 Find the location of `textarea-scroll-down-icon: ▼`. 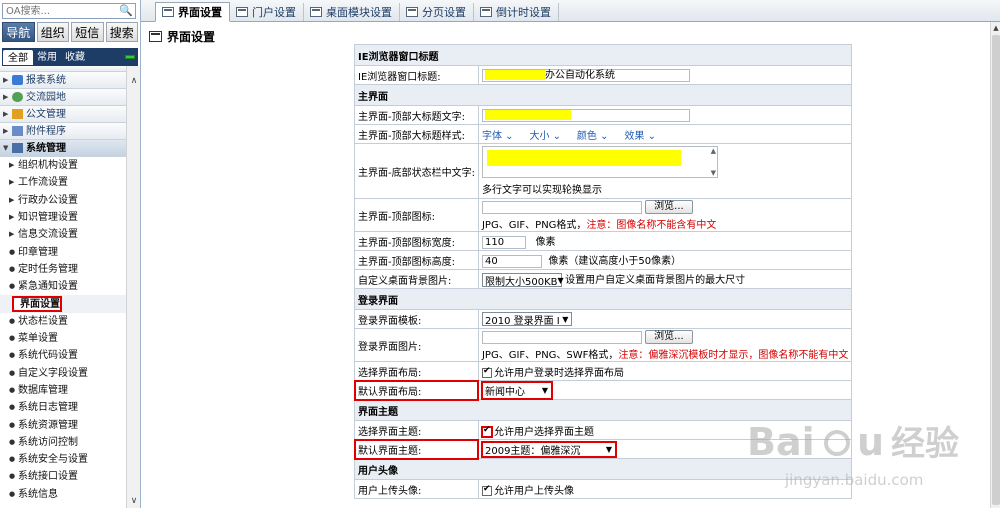

textarea-scroll-down-icon: ▼ is located at coordinates (713, 173).